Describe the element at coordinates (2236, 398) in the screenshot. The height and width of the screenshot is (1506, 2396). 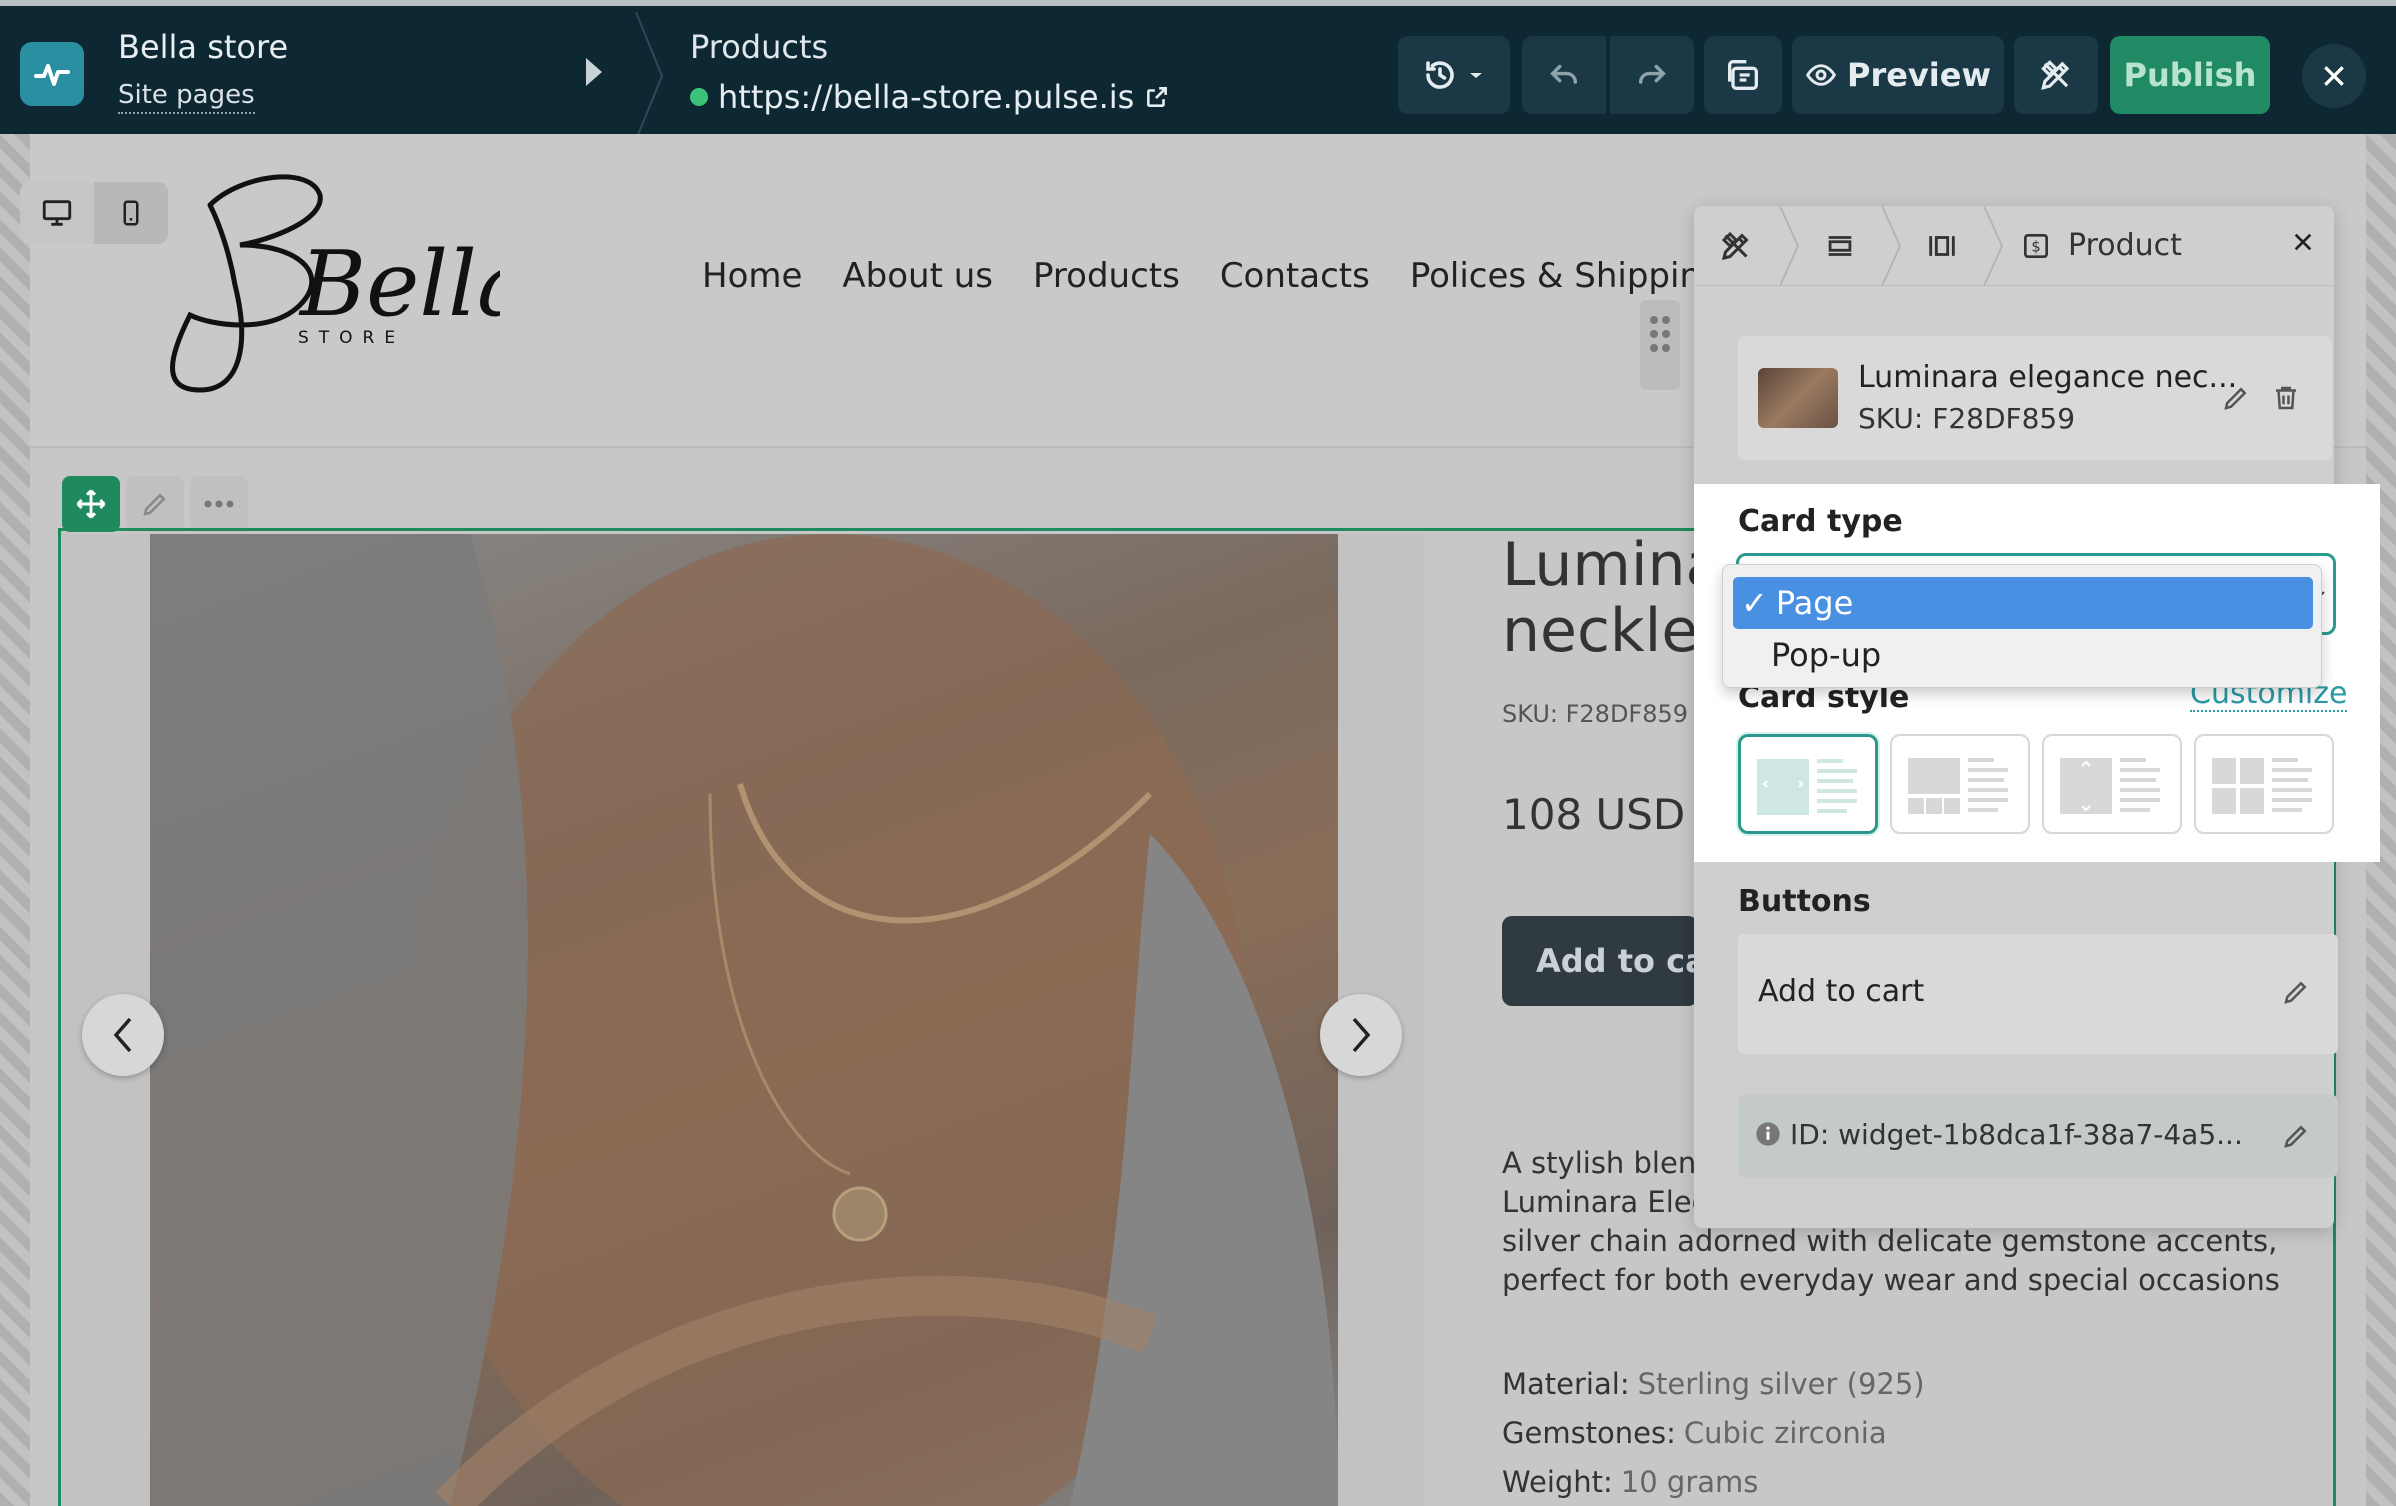
I see `edit-product-button` at that location.